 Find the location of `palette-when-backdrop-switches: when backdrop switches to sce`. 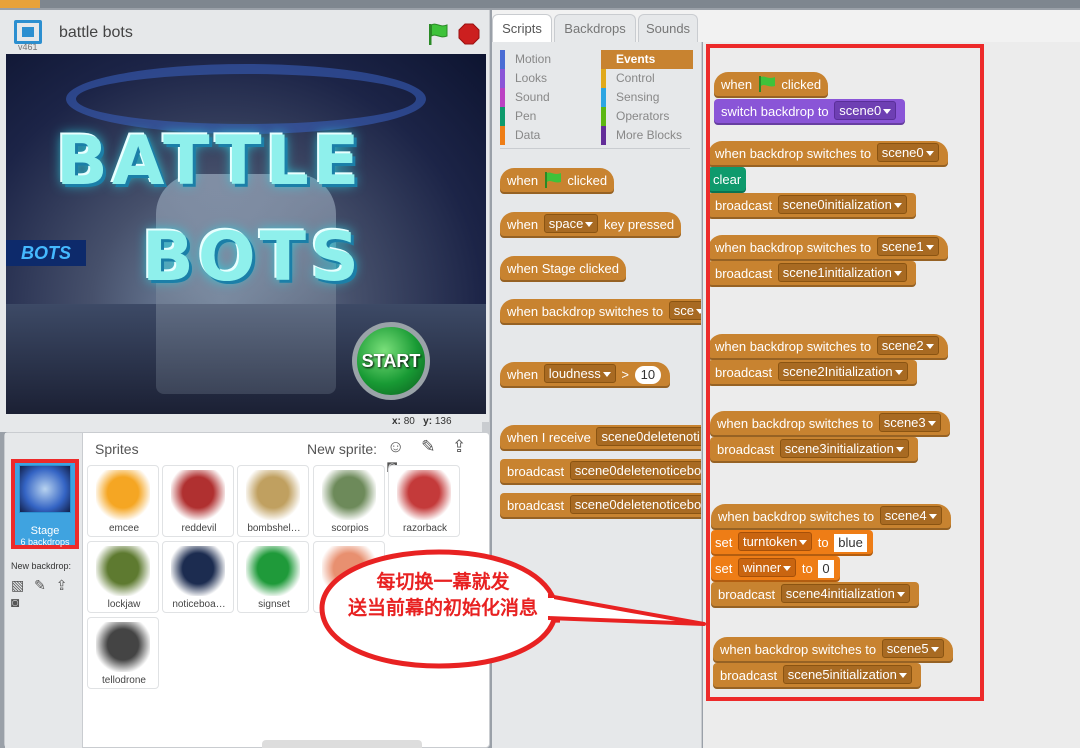

palette-when-backdrop-switches: when backdrop switches to sce is located at coordinates (600, 312).